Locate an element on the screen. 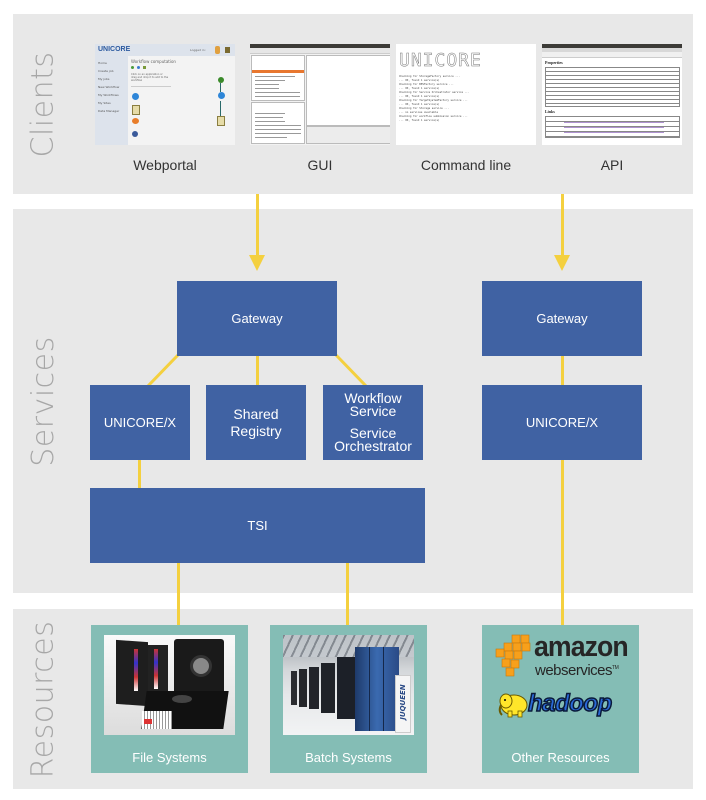 The width and height of the screenshot is (706, 800). aws-logo: amazon webservicesTM is located at coordinates (564, 656).